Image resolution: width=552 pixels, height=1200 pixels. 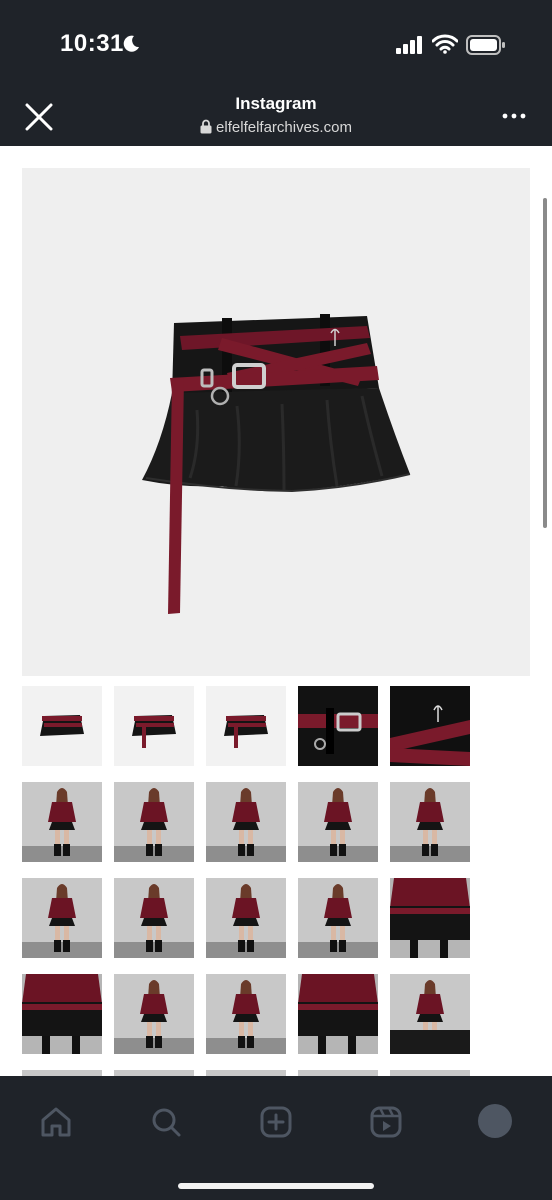 I want to click on lock-icon, so click(x=206, y=126).